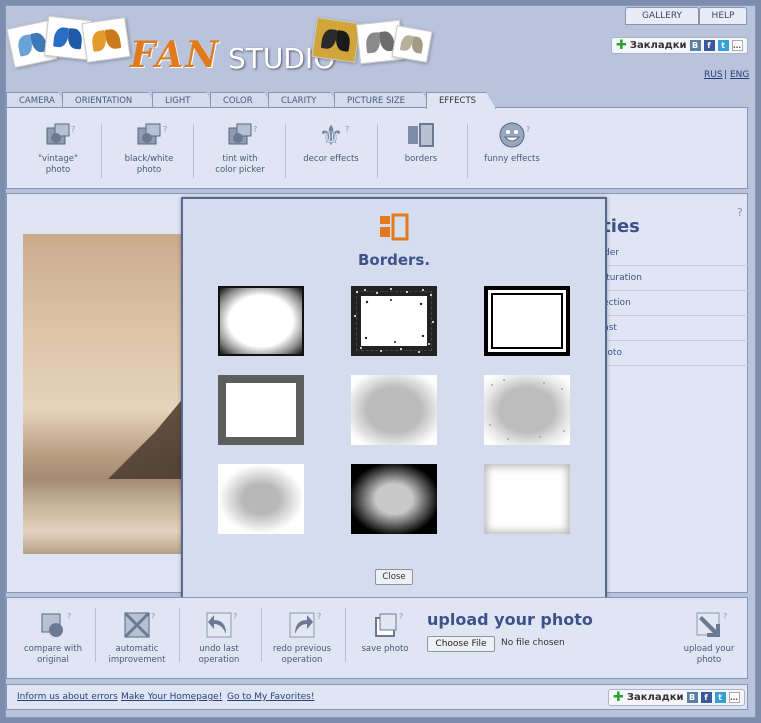 The width and height of the screenshot is (761, 723). What do you see at coordinates (108, 394) in the screenshot?
I see `photo-preview` at bounding box center [108, 394].